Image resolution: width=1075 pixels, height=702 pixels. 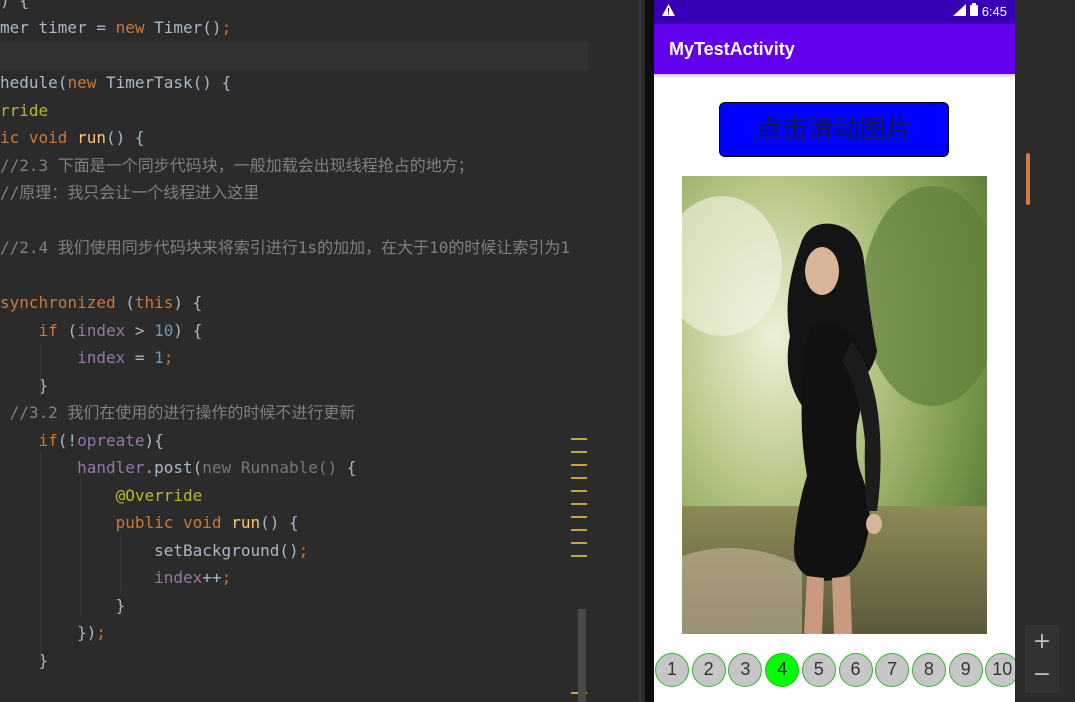 What do you see at coordinates (168, 82) in the screenshot?
I see `code-token: TimerTask() {` at bounding box center [168, 82].